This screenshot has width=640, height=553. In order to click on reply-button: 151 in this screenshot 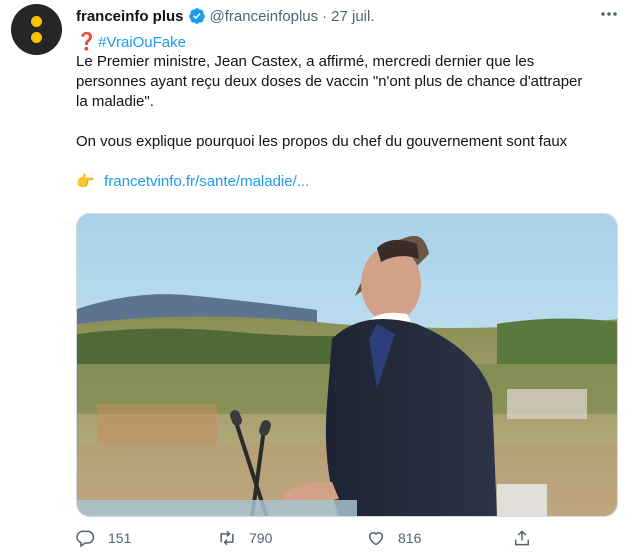, I will do `click(103, 538)`.